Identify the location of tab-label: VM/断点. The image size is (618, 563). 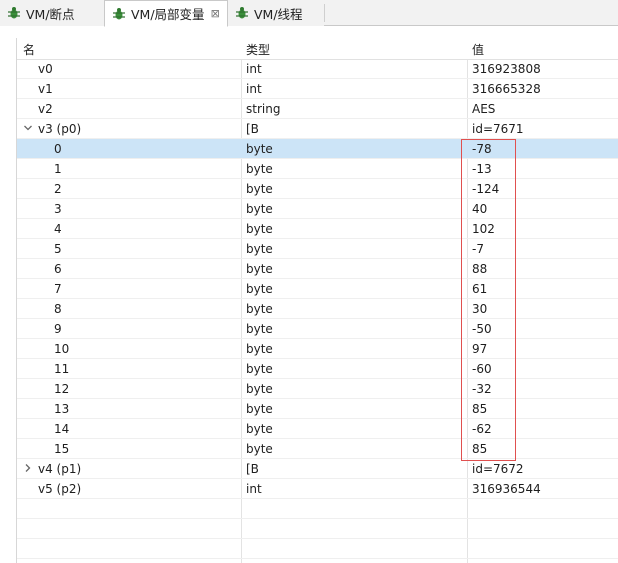
(50, 14).